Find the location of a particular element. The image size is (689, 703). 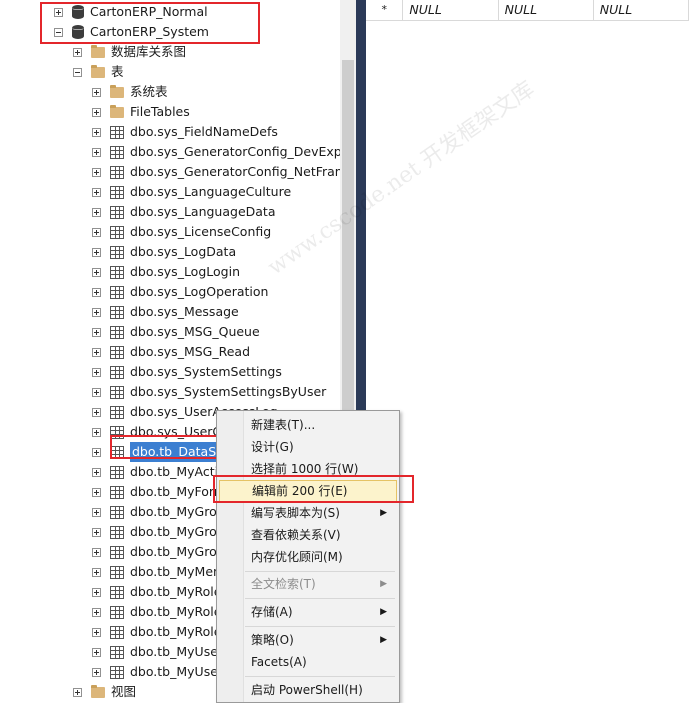

tree-node-table: dbo.sys_SystemSettings is located at coordinates (187, 372).